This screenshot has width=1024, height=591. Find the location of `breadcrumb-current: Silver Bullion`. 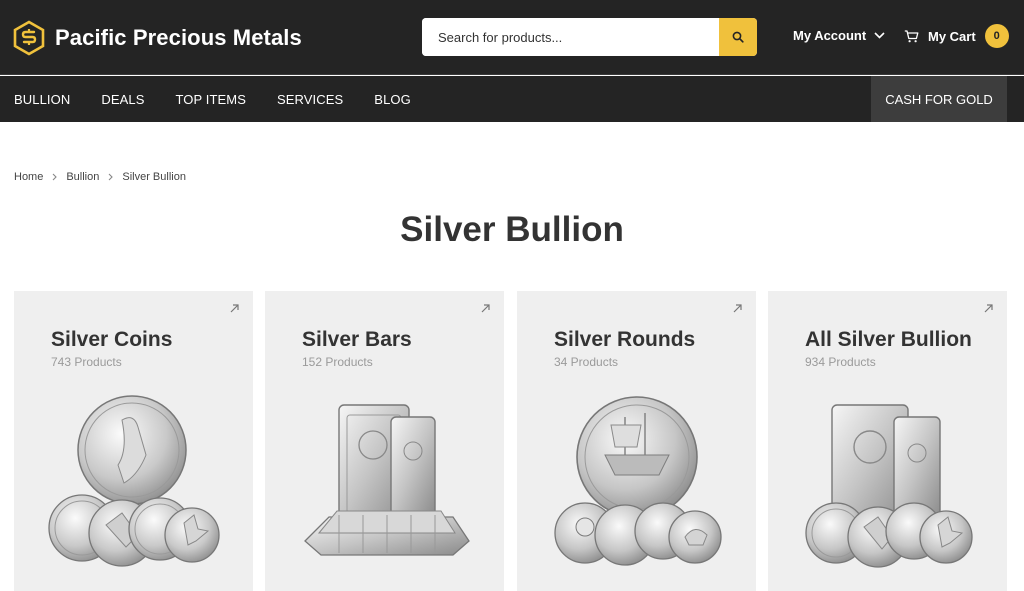

breadcrumb-current: Silver Bullion is located at coordinates (154, 177).